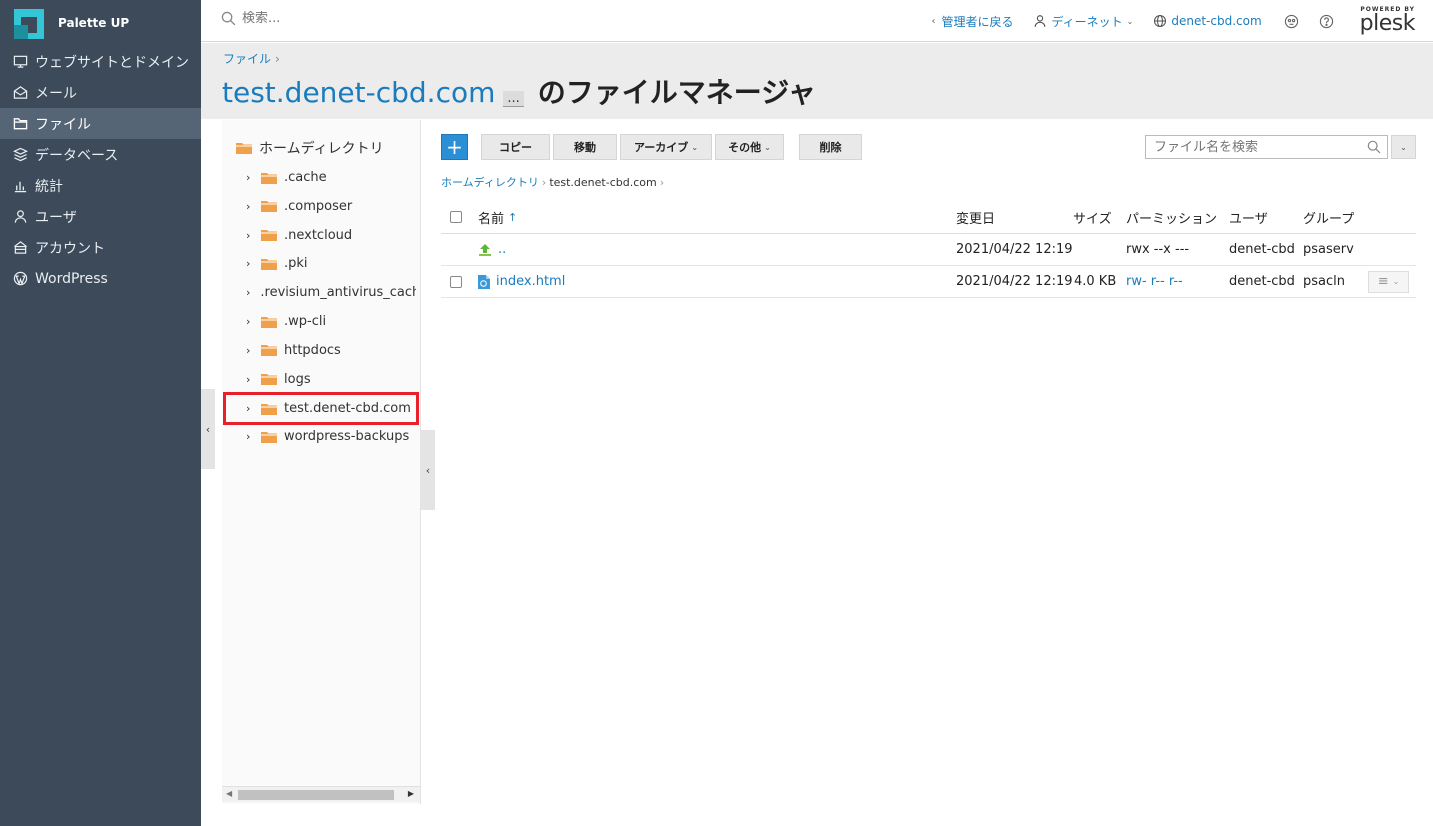  I want to click on other-label: その他, so click(745, 147).